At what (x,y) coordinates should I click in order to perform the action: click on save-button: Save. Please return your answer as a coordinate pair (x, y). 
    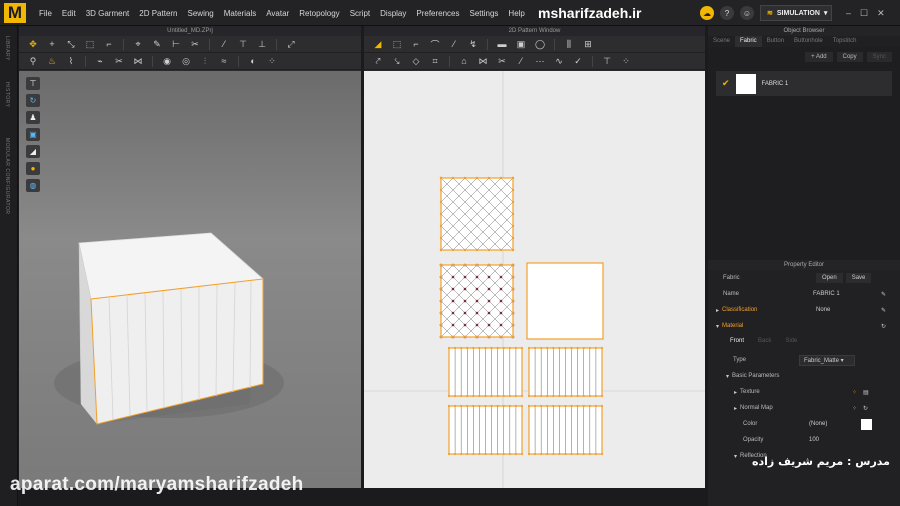
    Looking at the image, I should click on (858, 278).